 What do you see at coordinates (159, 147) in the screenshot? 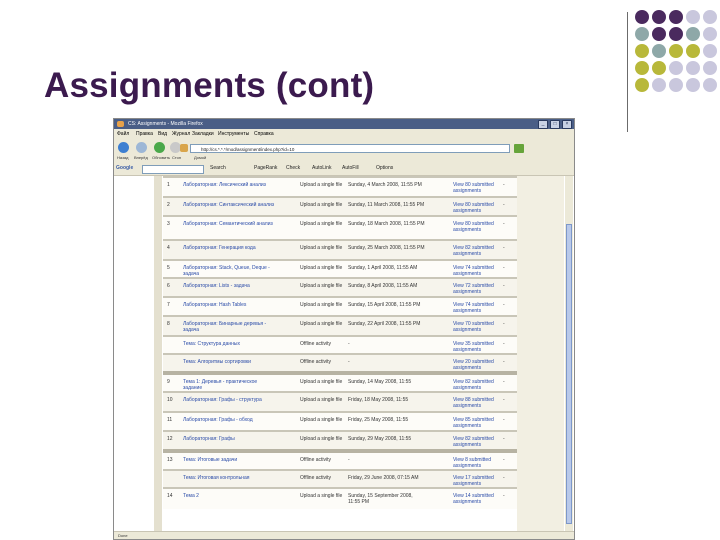
I see `reload-icon` at bounding box center [159, 147].